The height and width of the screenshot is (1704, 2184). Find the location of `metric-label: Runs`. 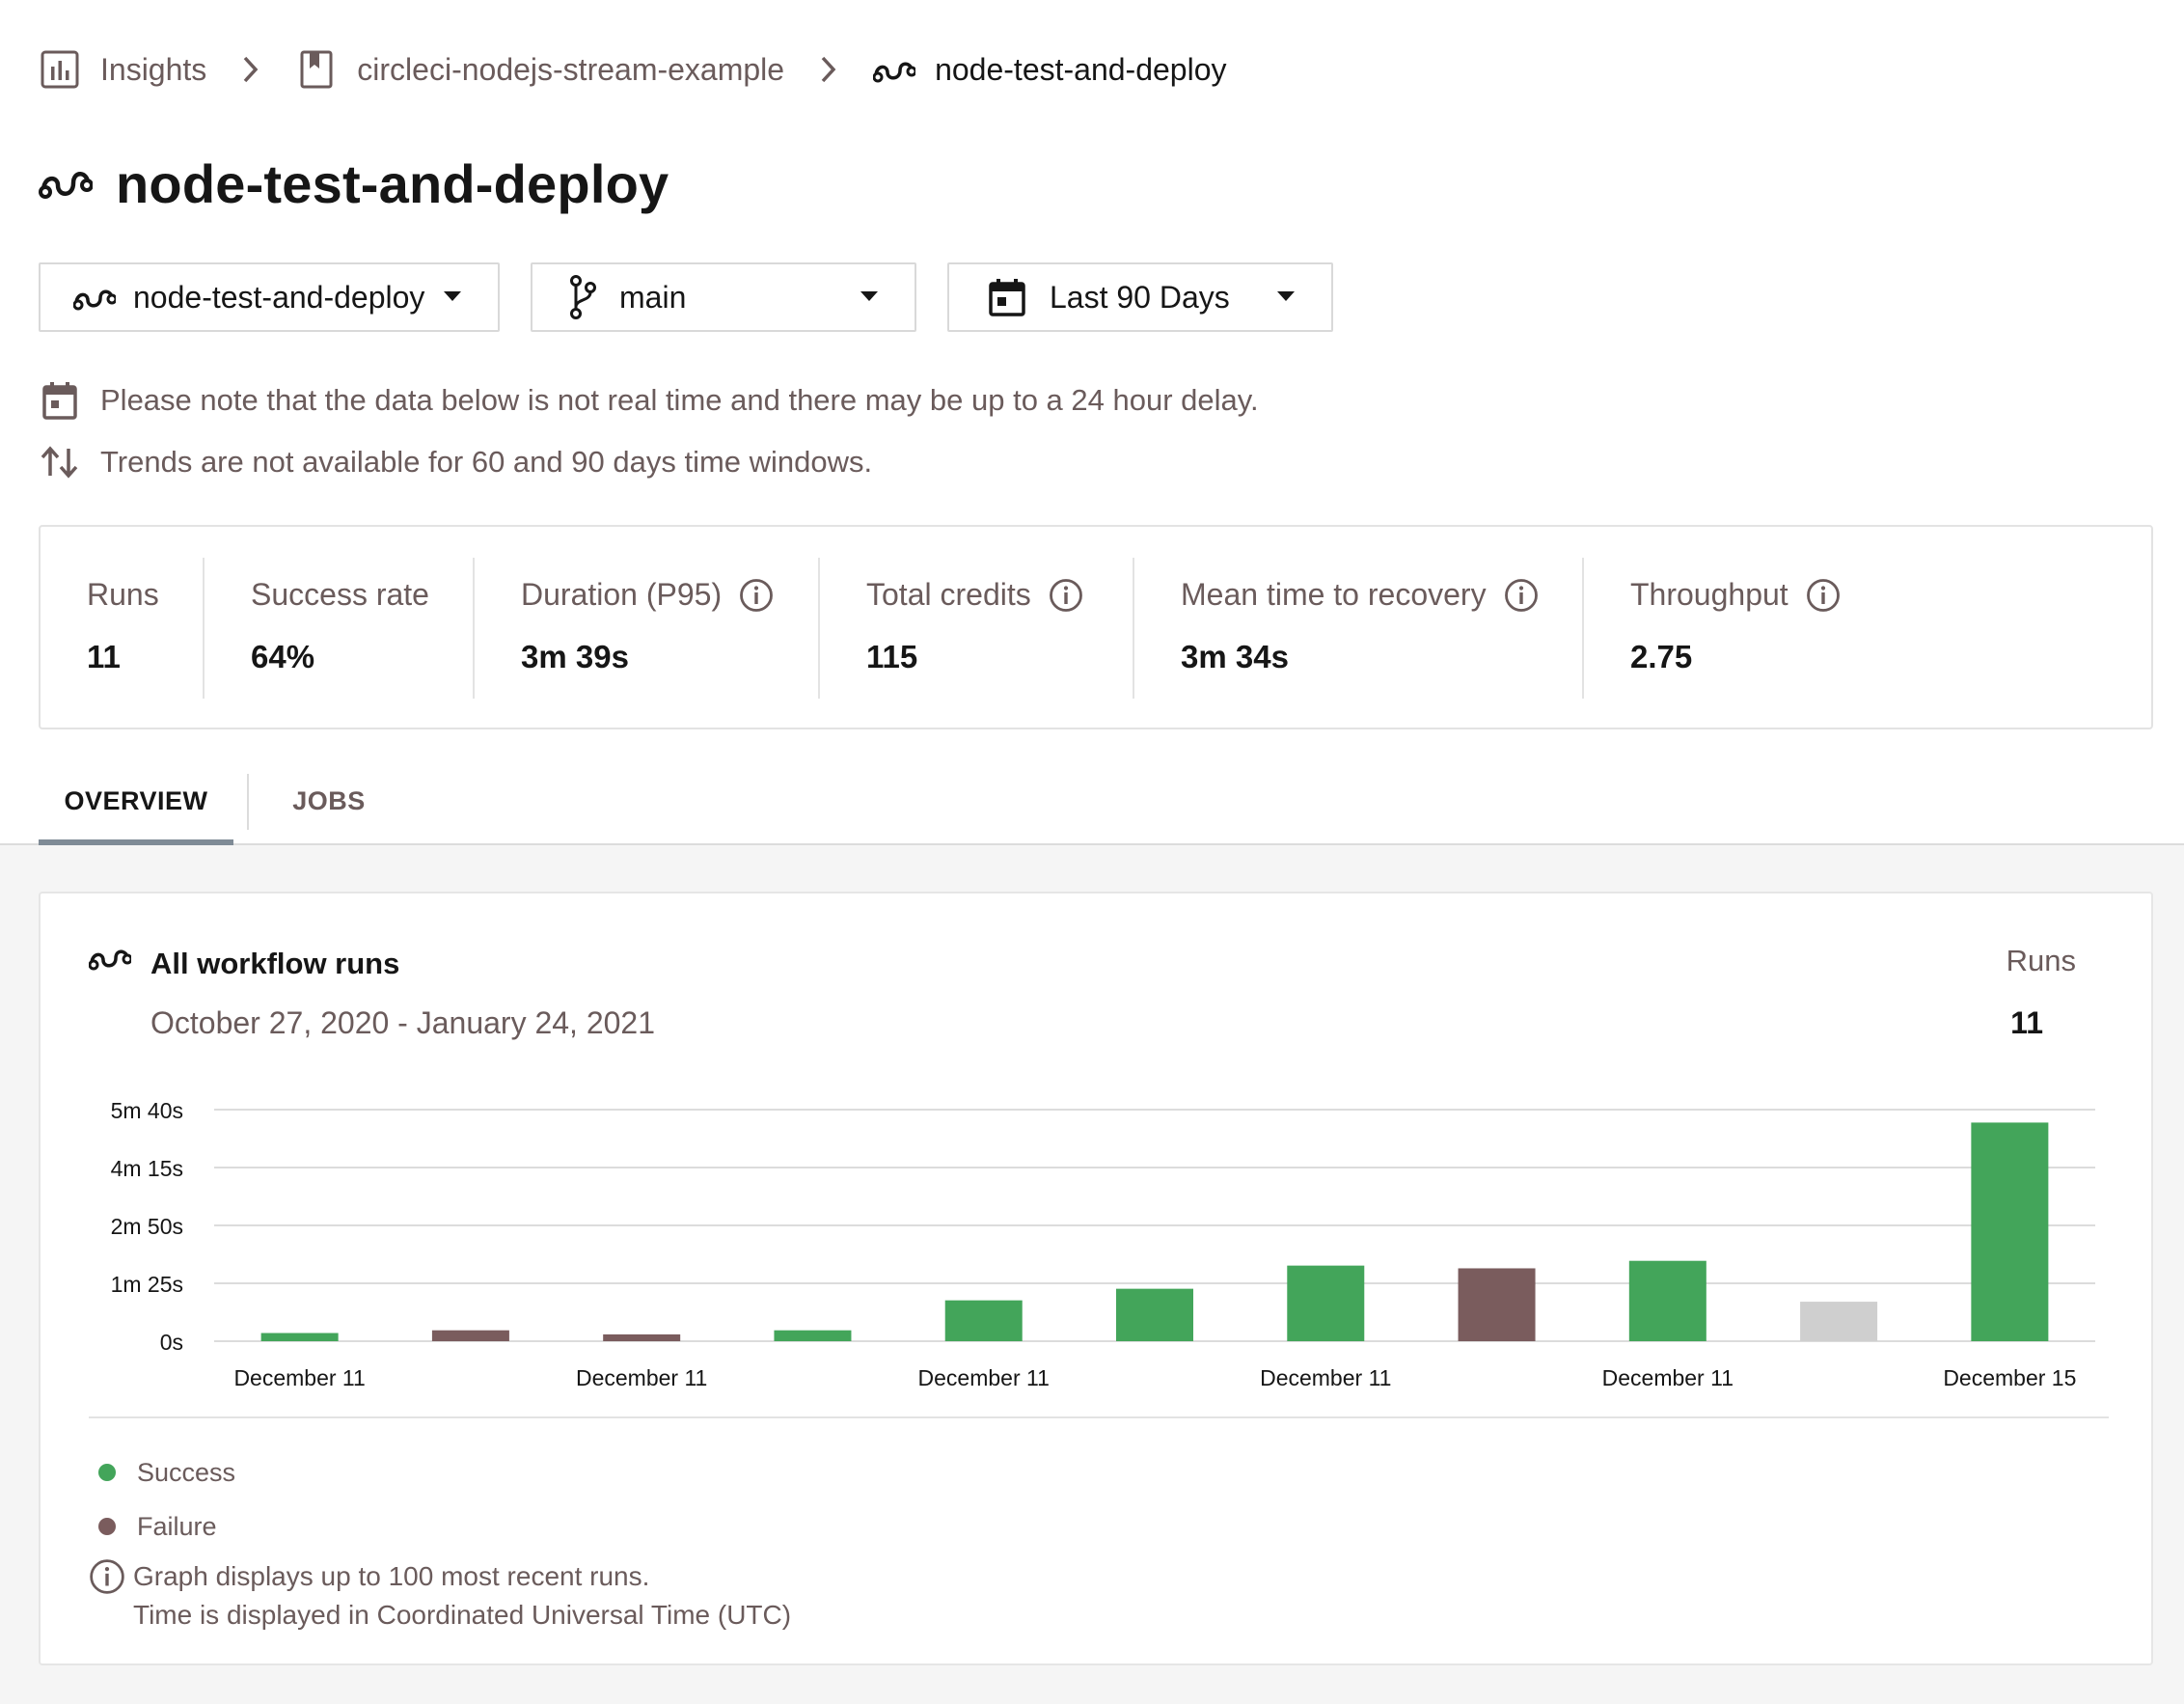

metric-label: Runs is located at coordinates (123, 594).